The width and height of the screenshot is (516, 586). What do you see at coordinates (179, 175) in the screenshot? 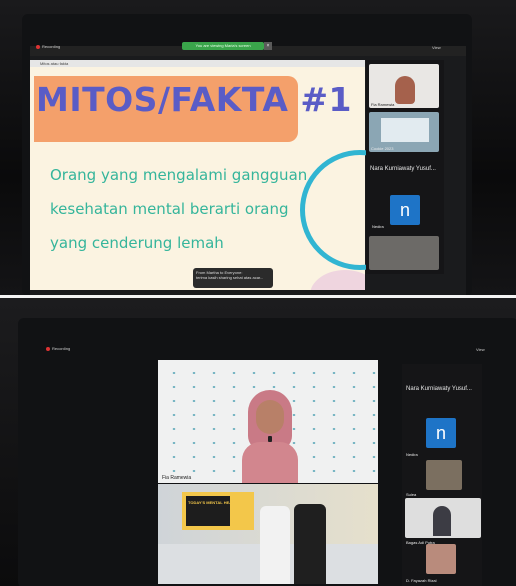
I see `slide-line-1: Orang yang mengalami gangguan` at bounding box center [179, 175].